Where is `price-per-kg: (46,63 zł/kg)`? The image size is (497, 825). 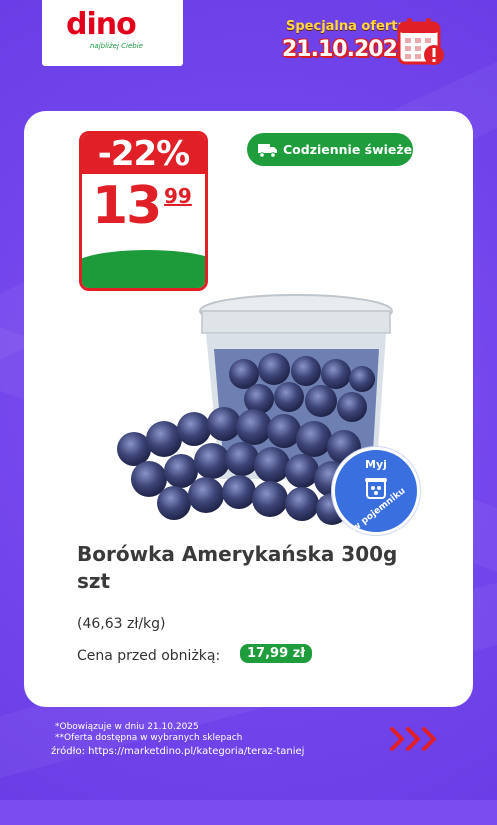 price-per-kg: (46,63 zł/kg) is located at coordinates (121, 624).